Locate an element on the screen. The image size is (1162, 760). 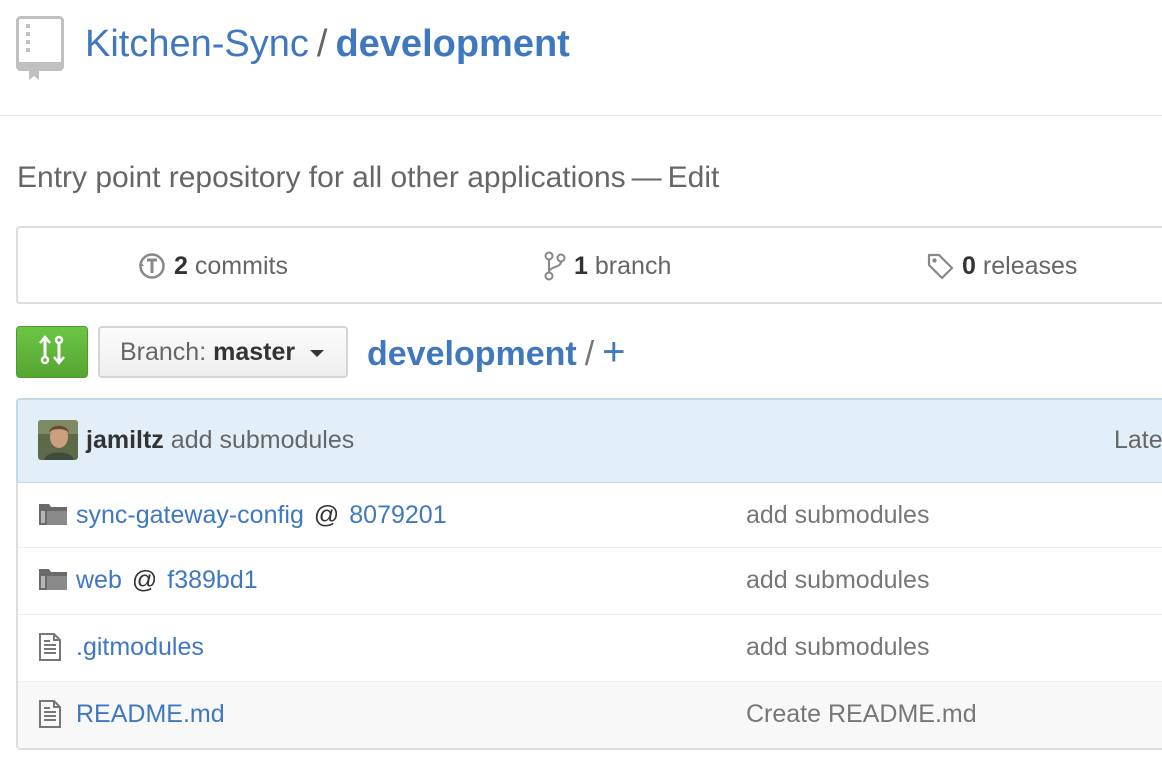
edit-description-link: Edit is located at coordinates (694, 177).